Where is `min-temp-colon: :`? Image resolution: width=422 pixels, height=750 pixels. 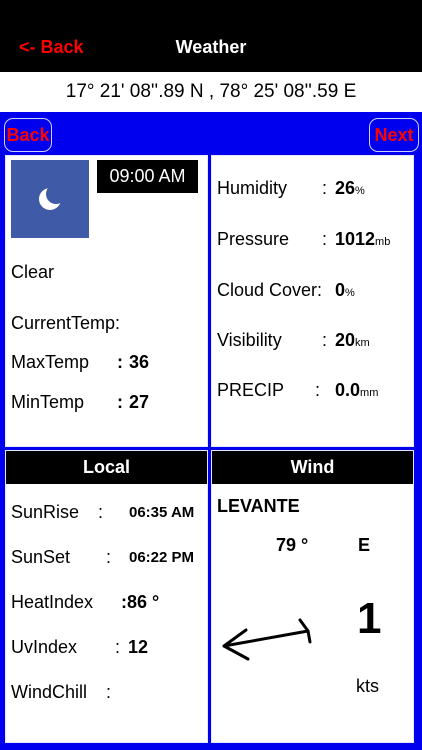 min-temp-colon: : is located at coordinates (120, 402).